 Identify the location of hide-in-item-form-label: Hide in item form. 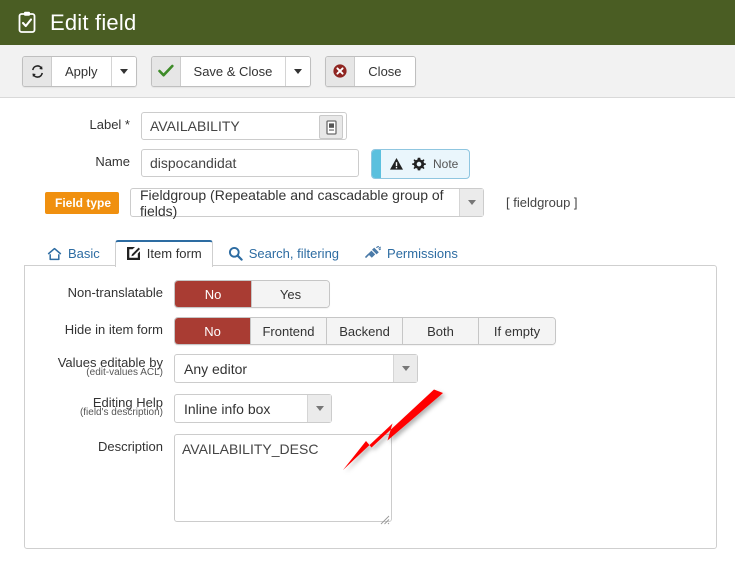
(113, 329).